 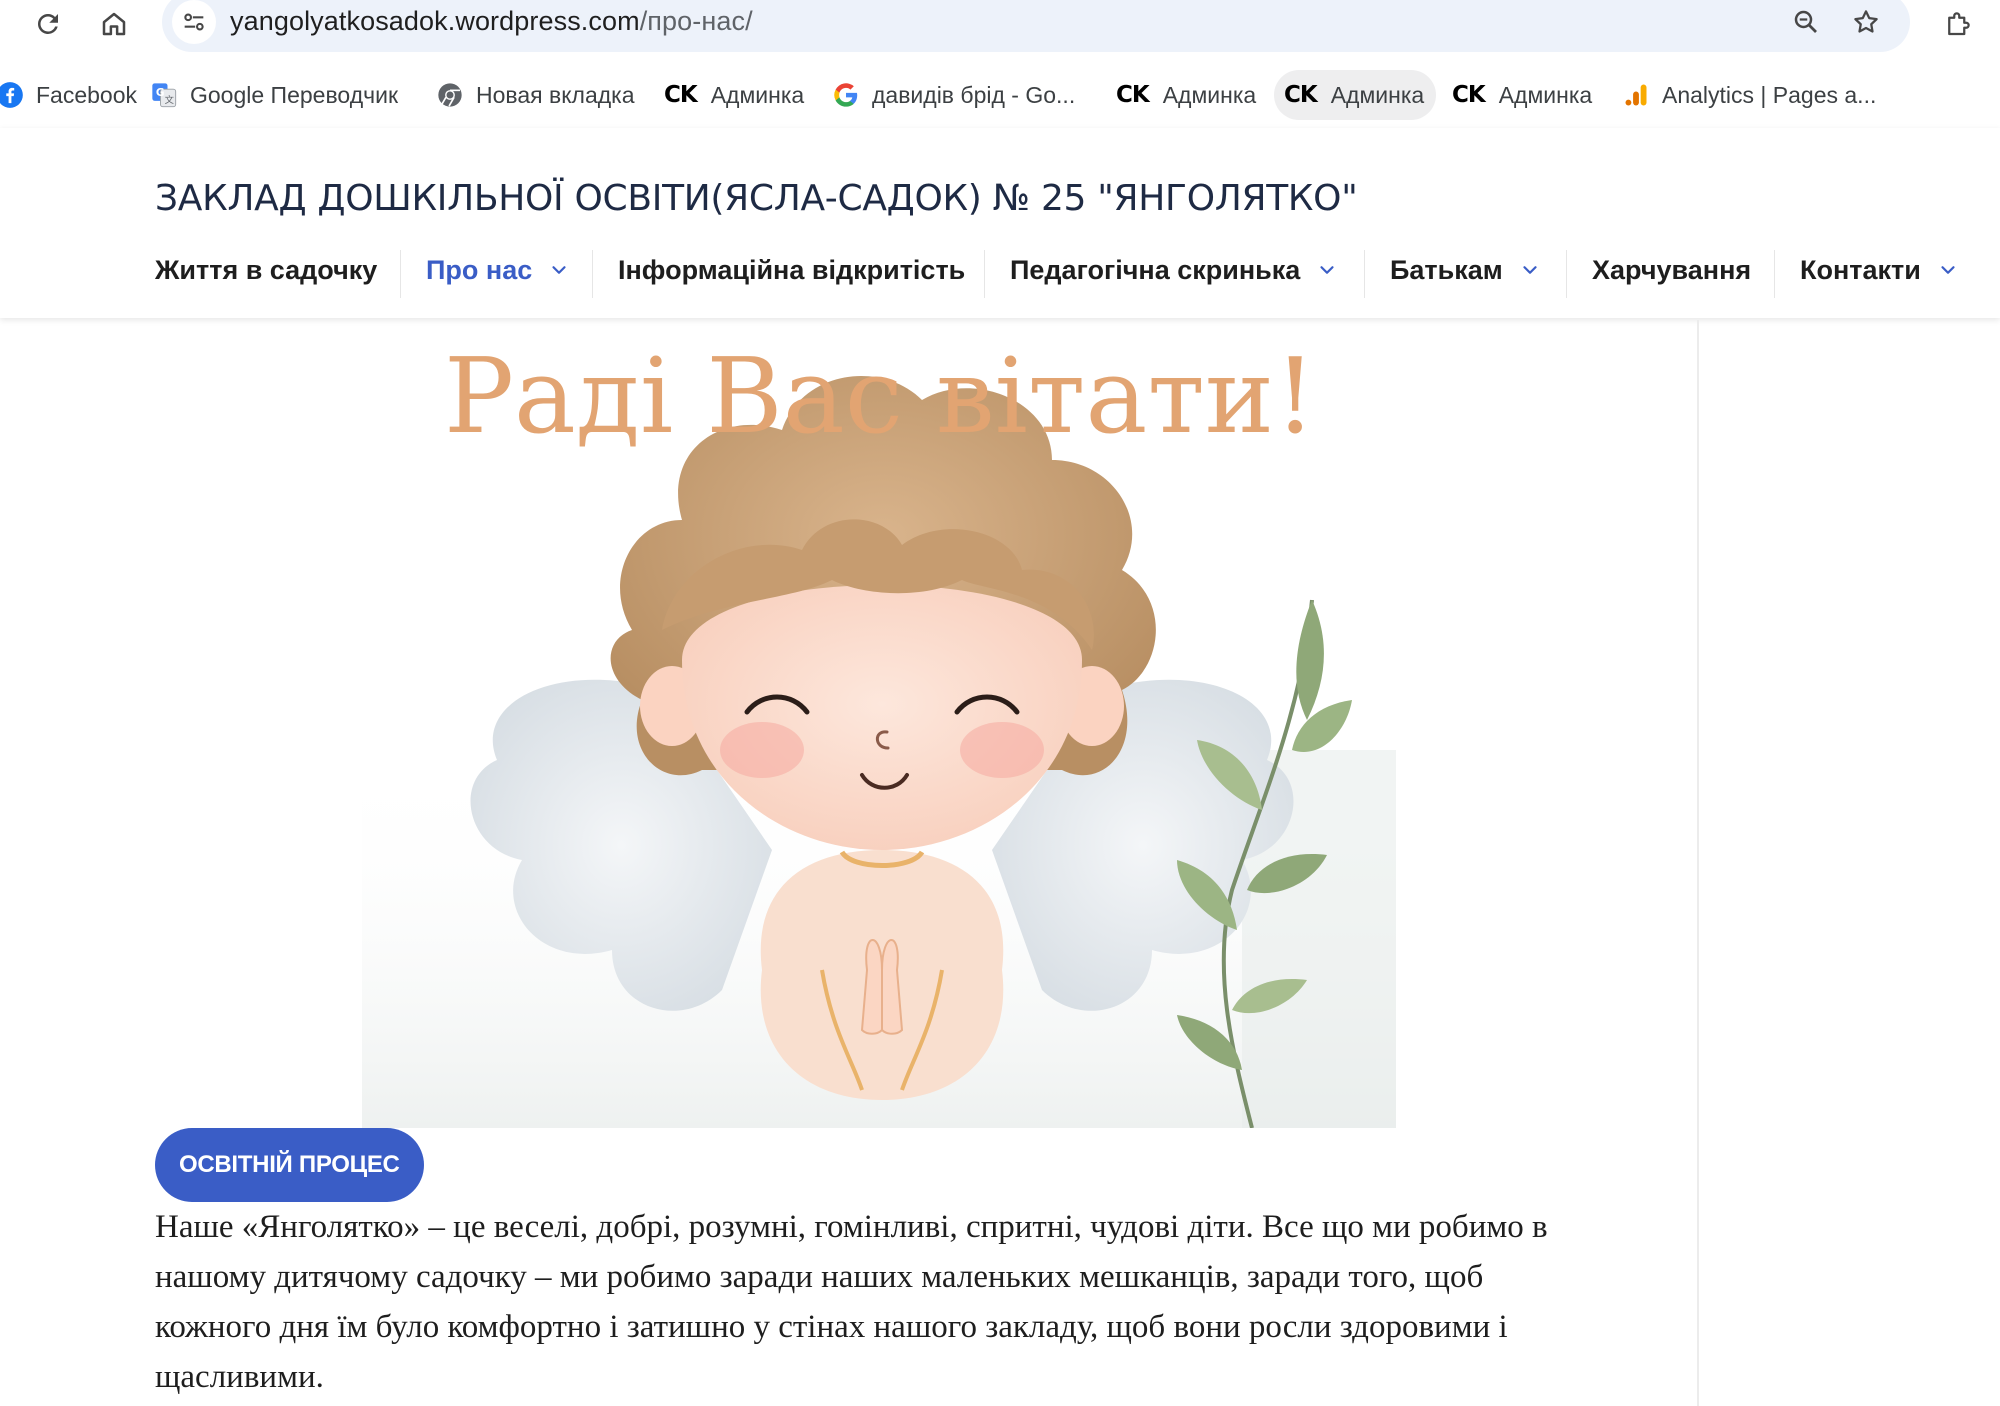 I want to click on bookmark-admin-2: CK Админка, so click(x=1187, y=95).